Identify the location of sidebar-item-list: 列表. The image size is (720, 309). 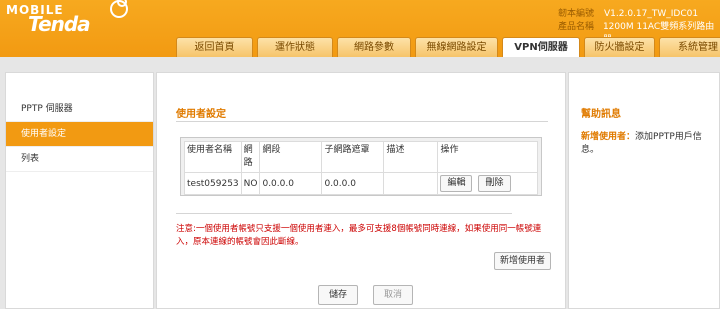
(79, 159).